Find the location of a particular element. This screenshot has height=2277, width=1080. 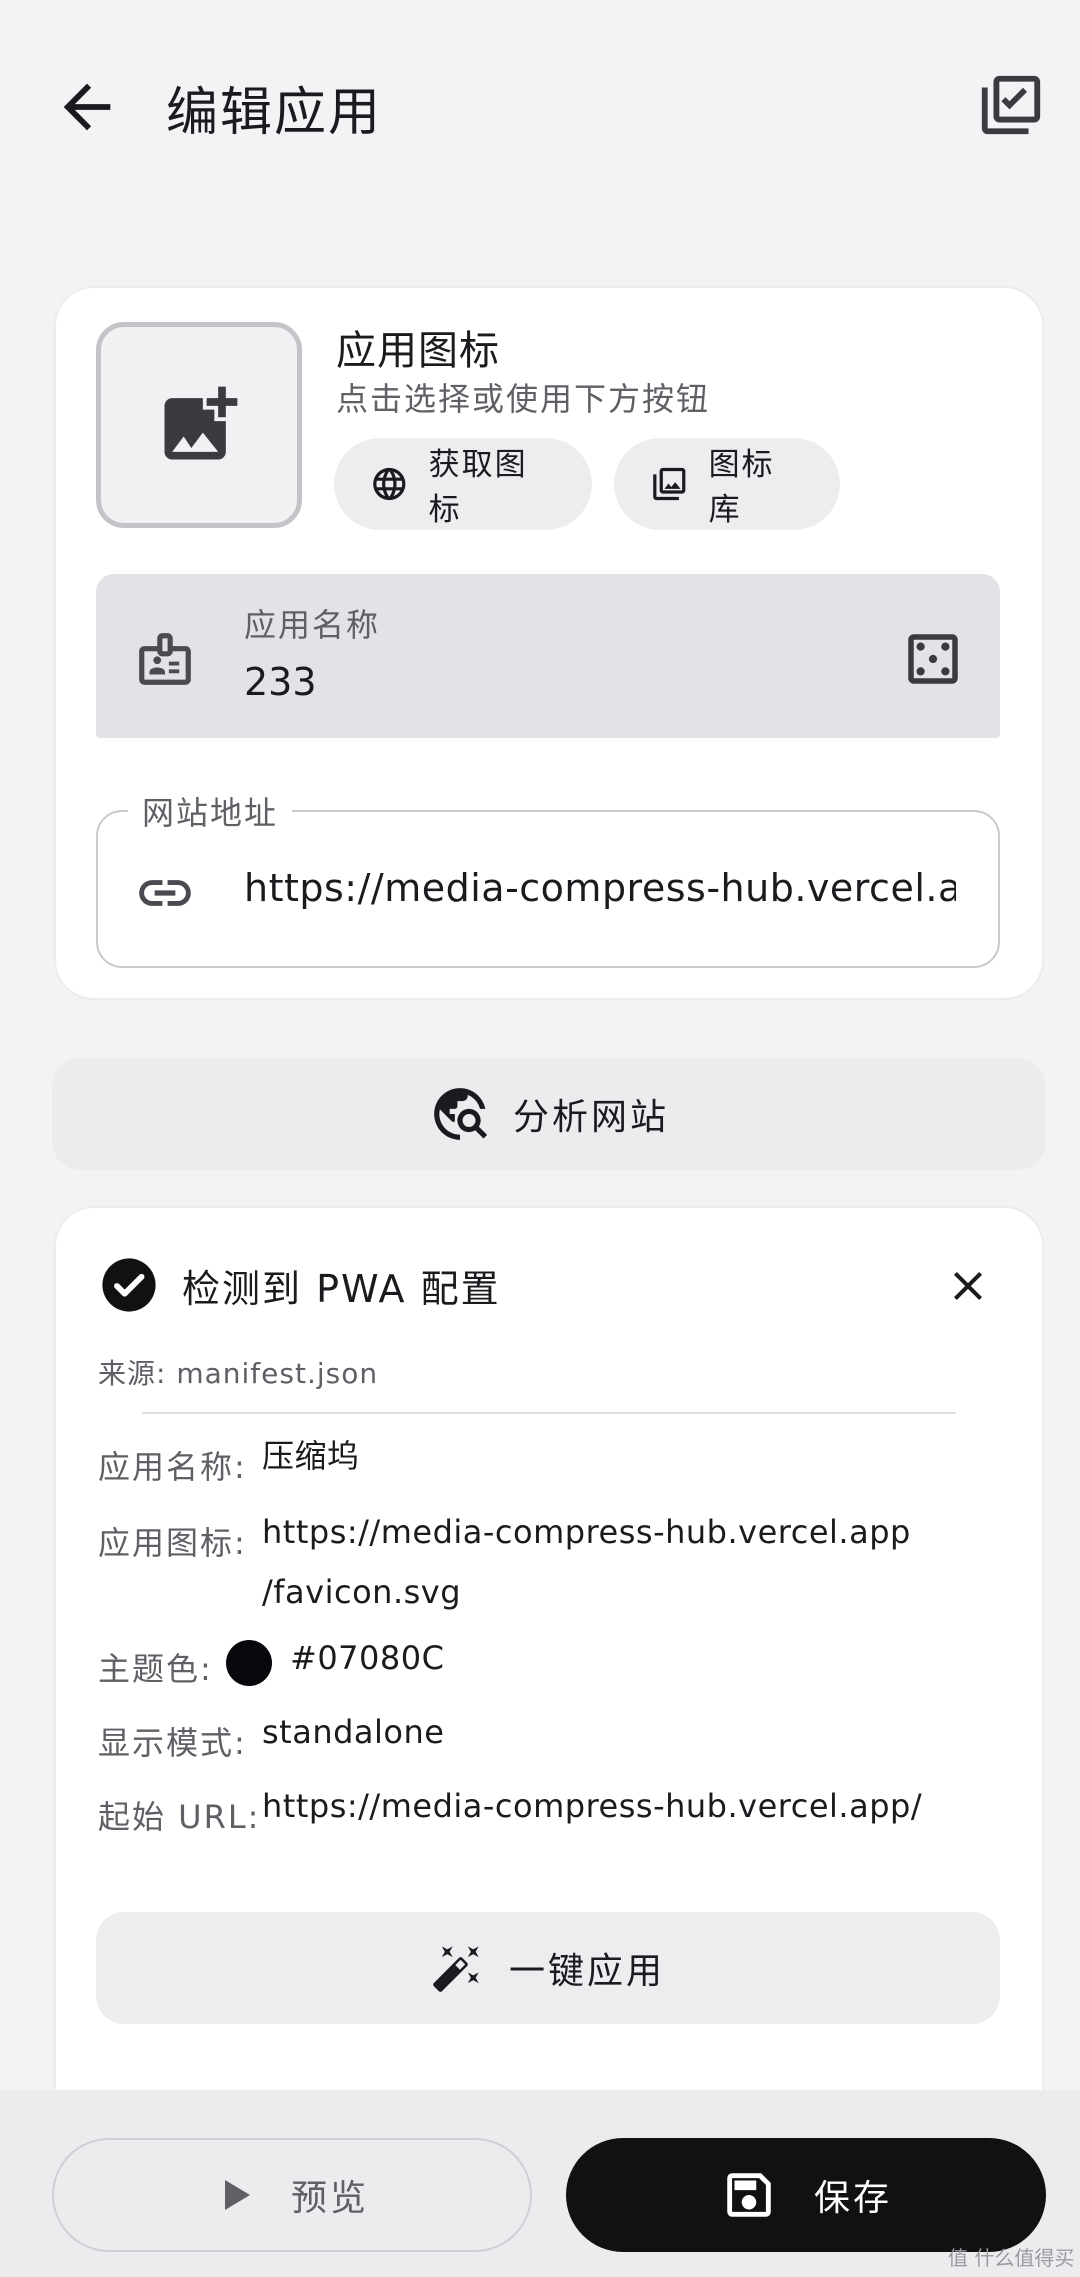

pwa-icon-label: 应用图标: is located at coordinates (172, 1543).